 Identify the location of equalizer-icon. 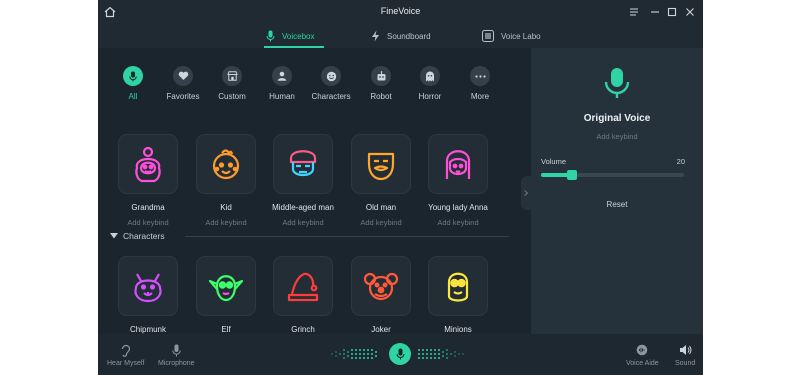
(488, 36).